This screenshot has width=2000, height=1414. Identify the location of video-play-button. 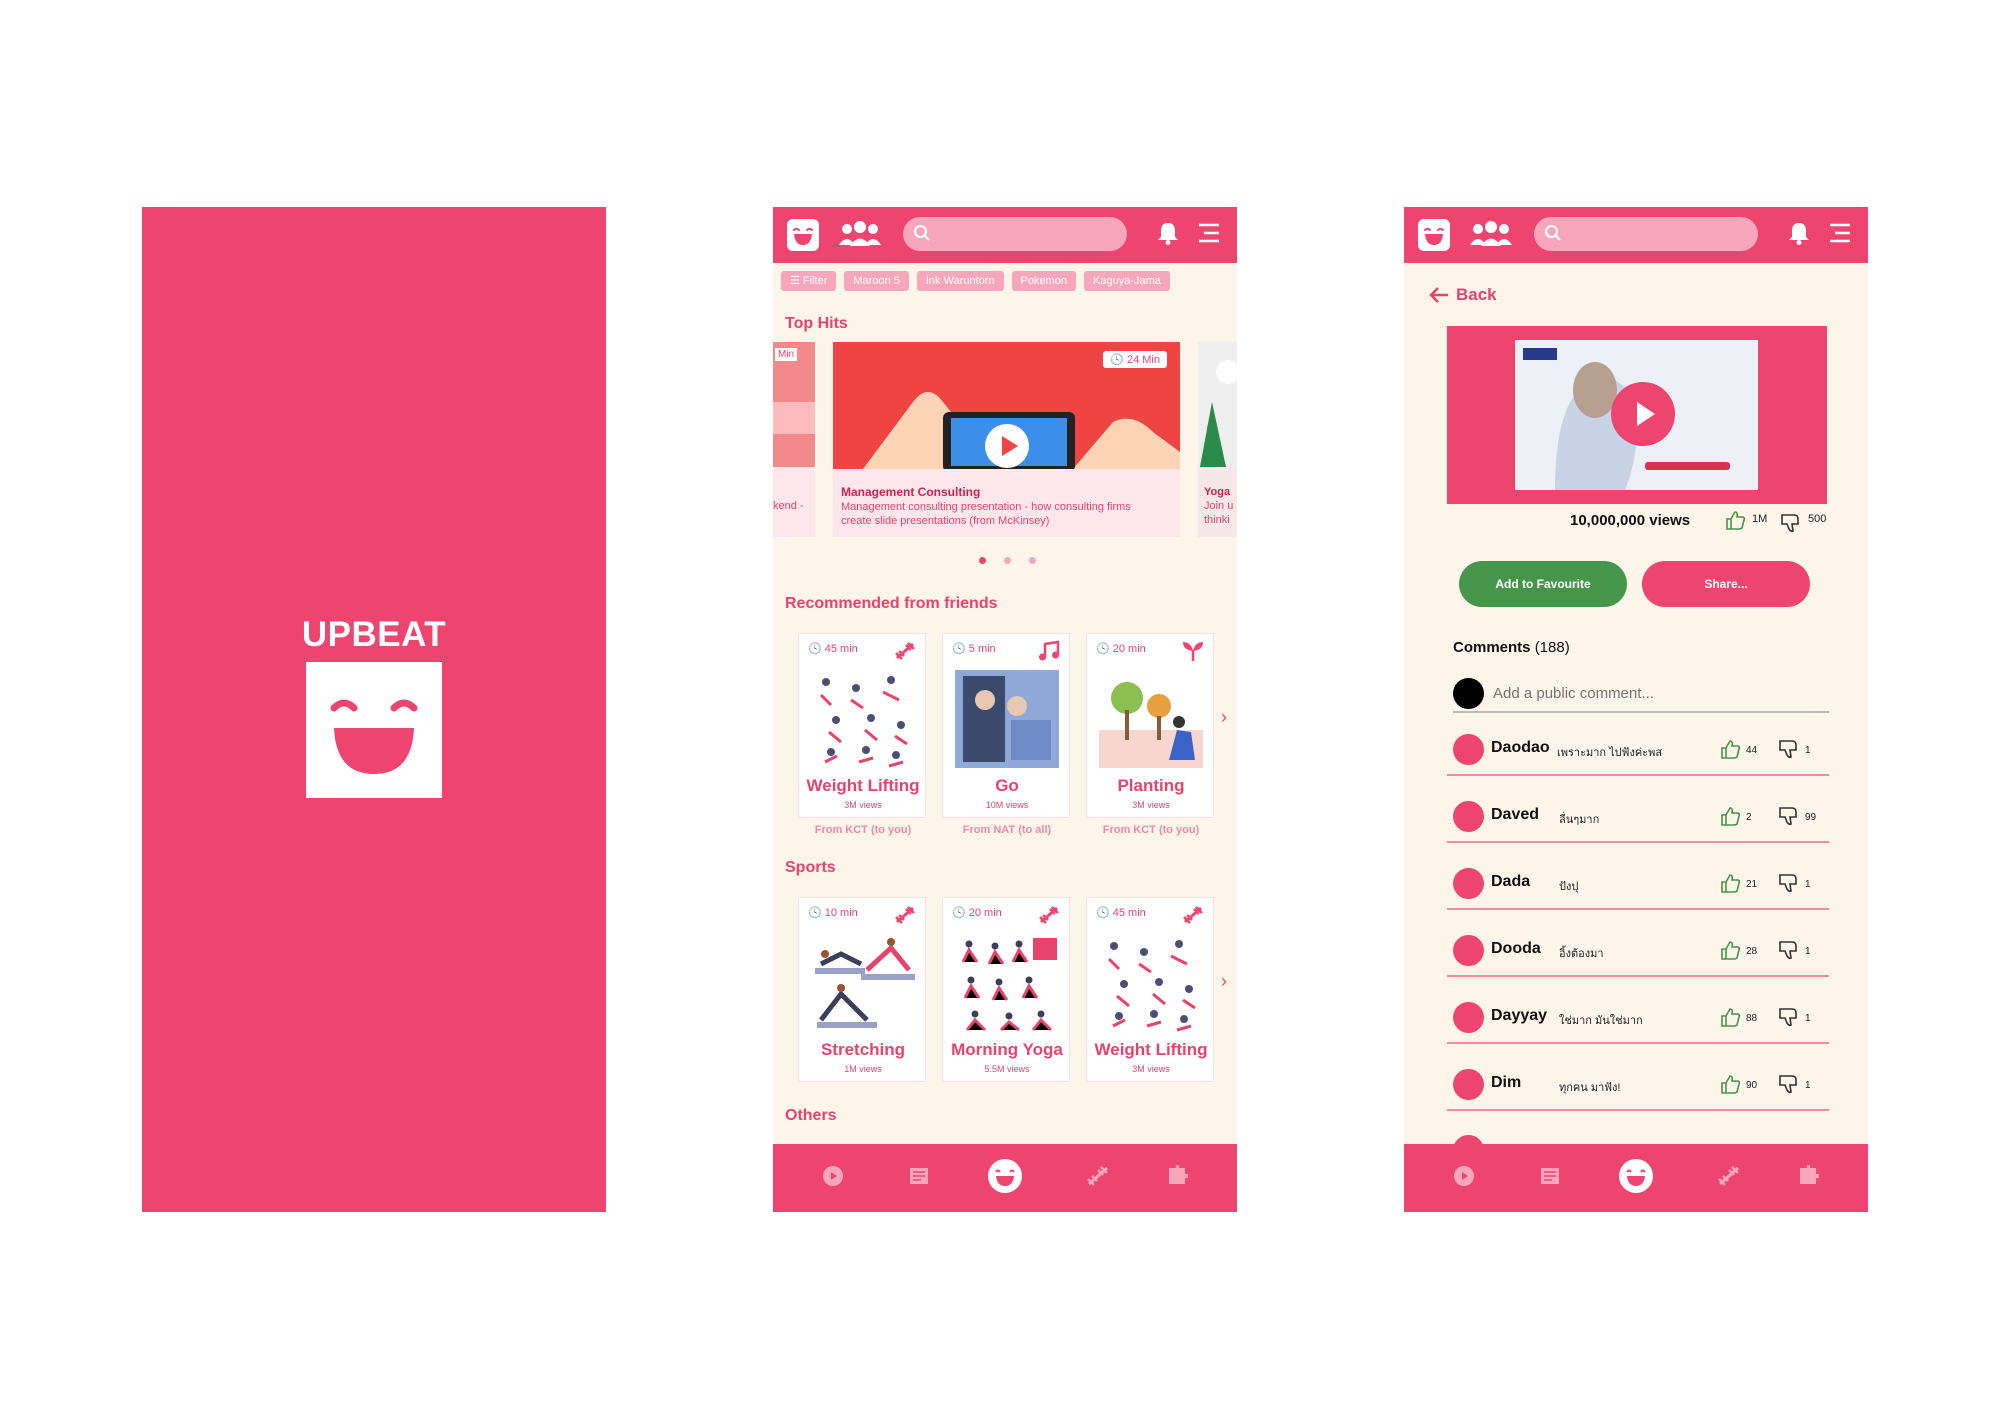
(1643, 414).